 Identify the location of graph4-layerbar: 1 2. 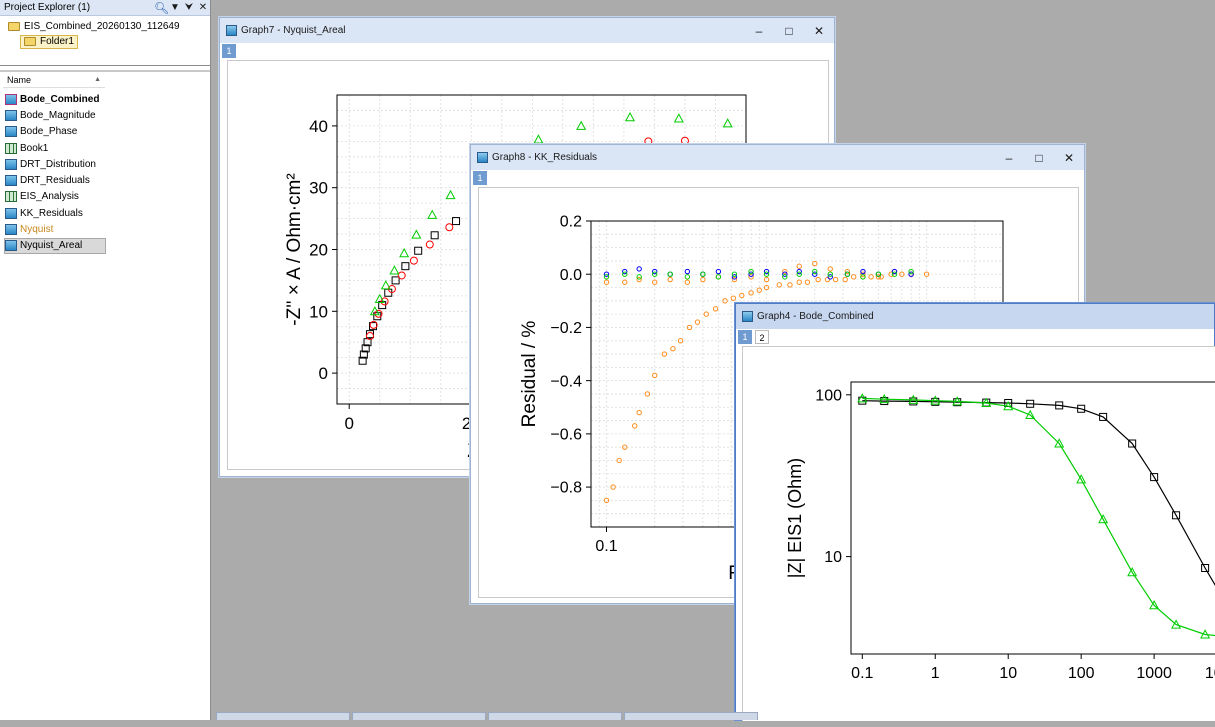
(975, 337).